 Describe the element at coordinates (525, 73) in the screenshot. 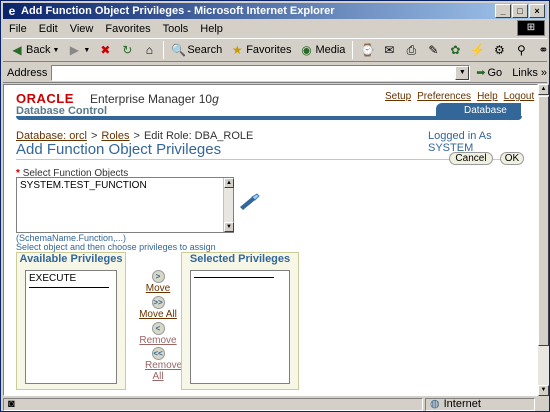

I see `links-button: Links` at that location.